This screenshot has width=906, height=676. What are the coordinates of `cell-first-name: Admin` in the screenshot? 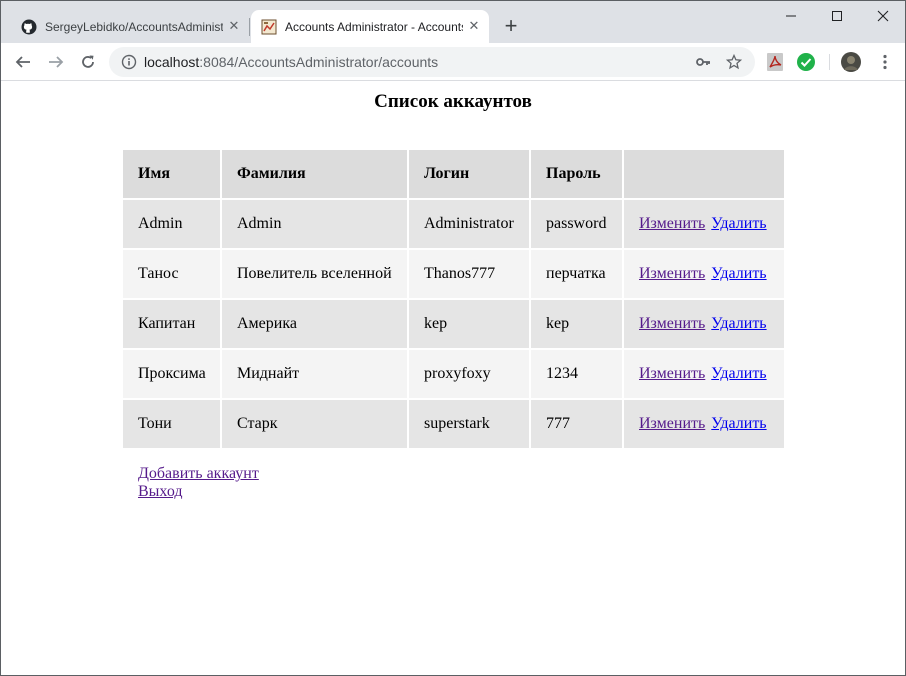 It's located at (171, 224).